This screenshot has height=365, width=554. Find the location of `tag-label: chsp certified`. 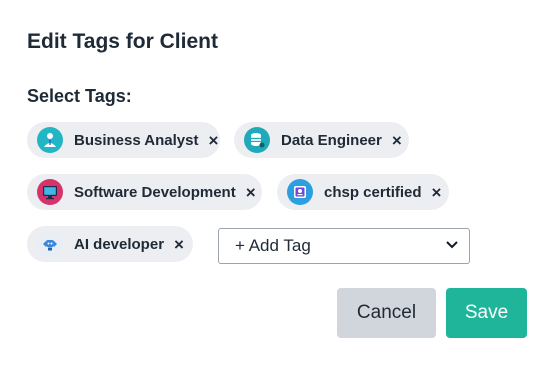

tag-label: chsp certified is located at coordinates (373, 192).